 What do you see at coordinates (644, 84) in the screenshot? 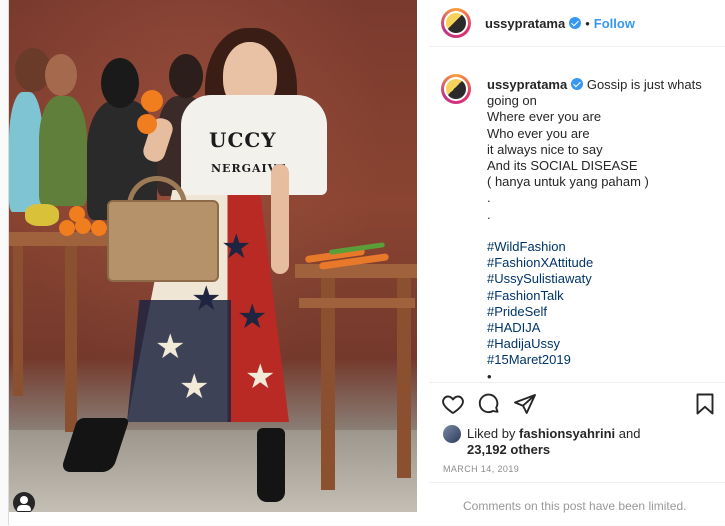
I see `caption-line: Gossip is just whats` at bounding box center [644, 84].